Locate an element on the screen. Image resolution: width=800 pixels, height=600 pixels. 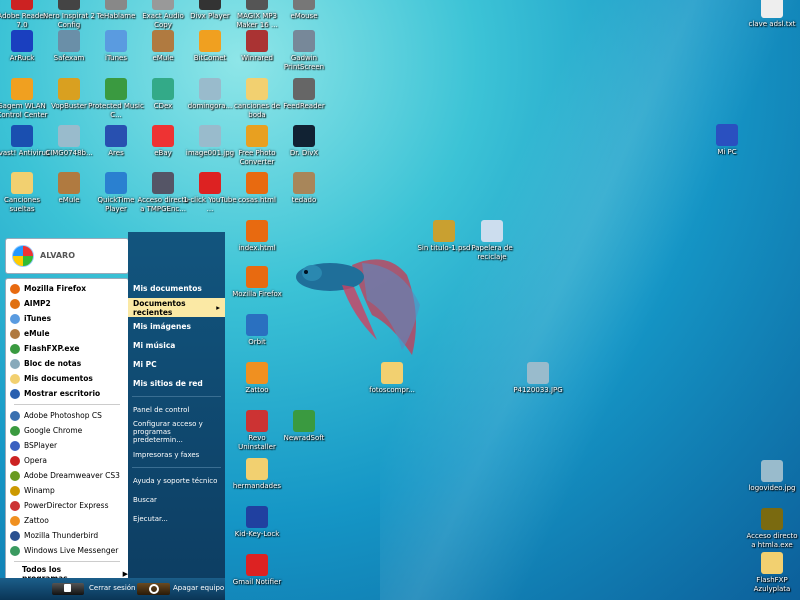
start-menu-item: Adobe Dreamweaver CS3 is located at coordinates (67, 475).